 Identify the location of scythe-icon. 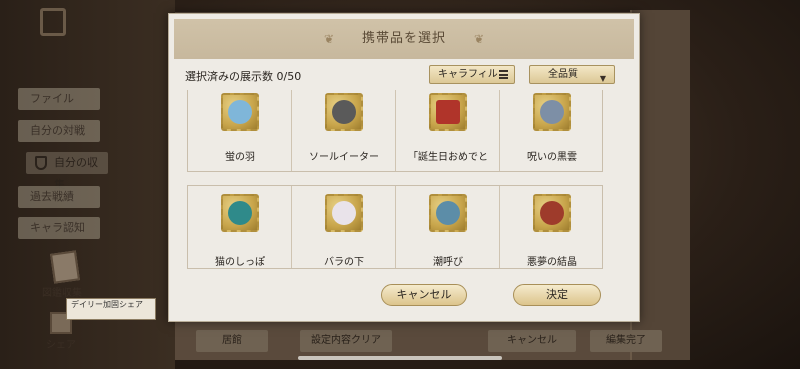
(344, 112).